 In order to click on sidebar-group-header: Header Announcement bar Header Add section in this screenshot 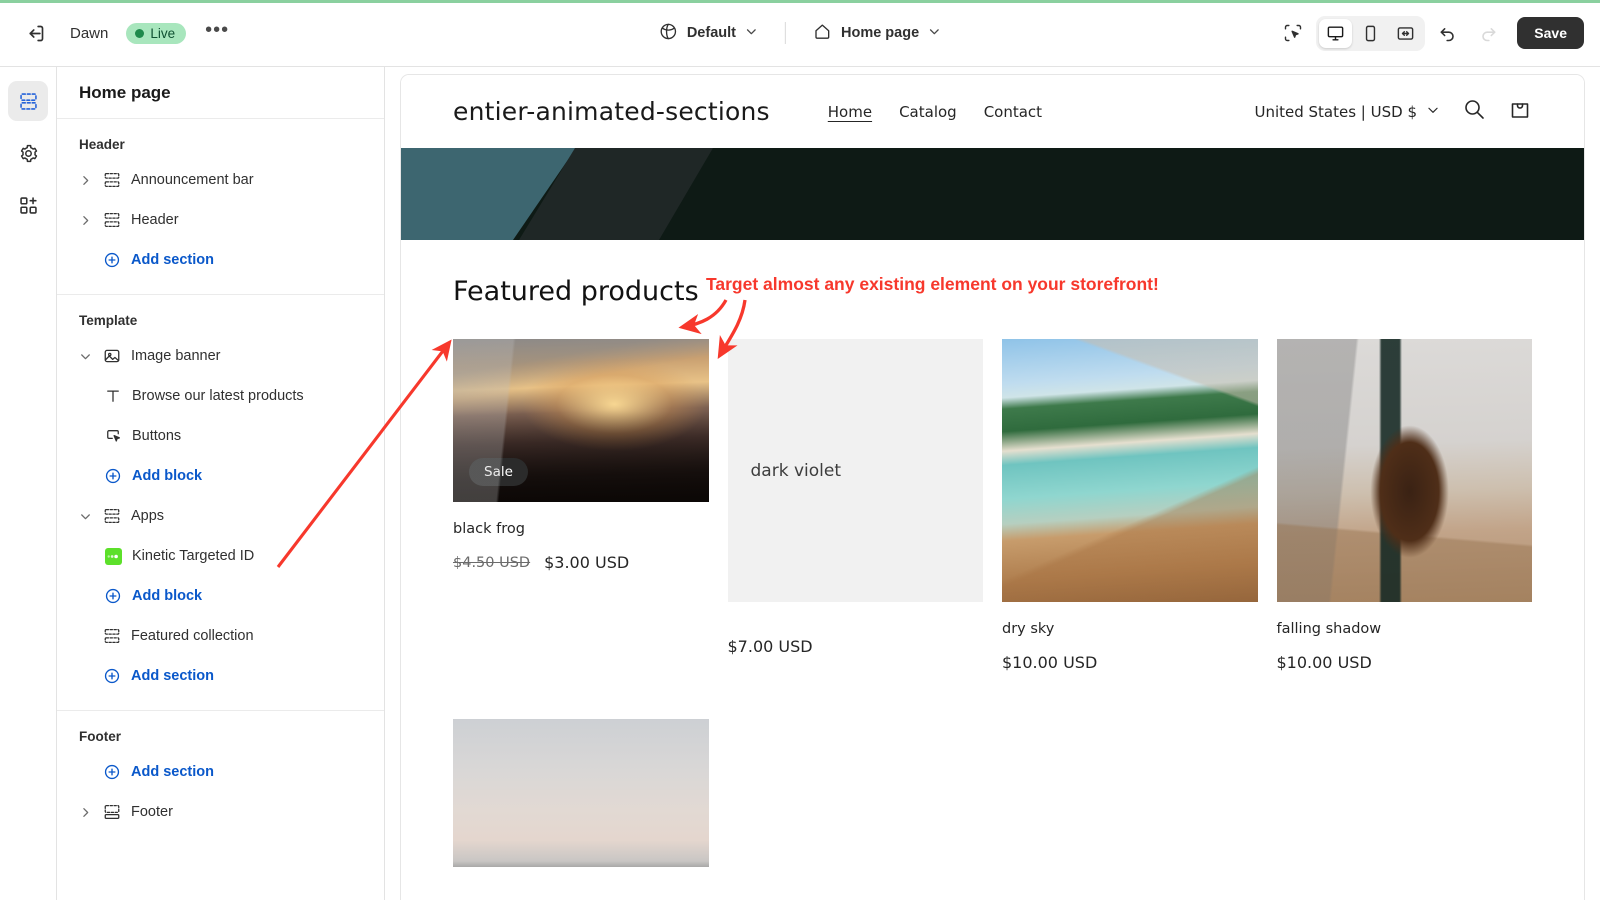, I will do `click(220, 207)`.